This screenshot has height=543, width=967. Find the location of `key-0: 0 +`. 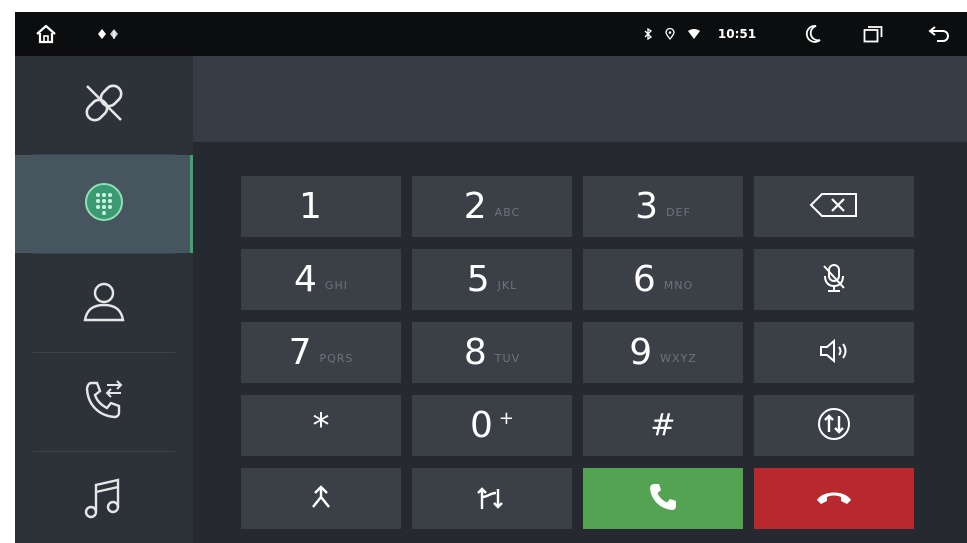

key-0: 0 + is located at coordinates (492, 425).